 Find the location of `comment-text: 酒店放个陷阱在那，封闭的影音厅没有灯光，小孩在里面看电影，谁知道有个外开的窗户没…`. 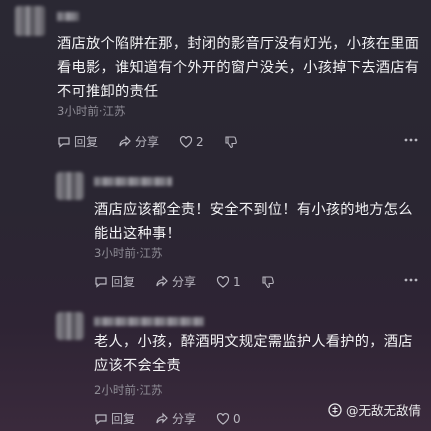

comment-text: 酒店放个陷阱在那，封闭的影音厅没有灯光，小孩在里面看电影，谁知道有个外开的窗户没… is located at coordinates (238, 68).